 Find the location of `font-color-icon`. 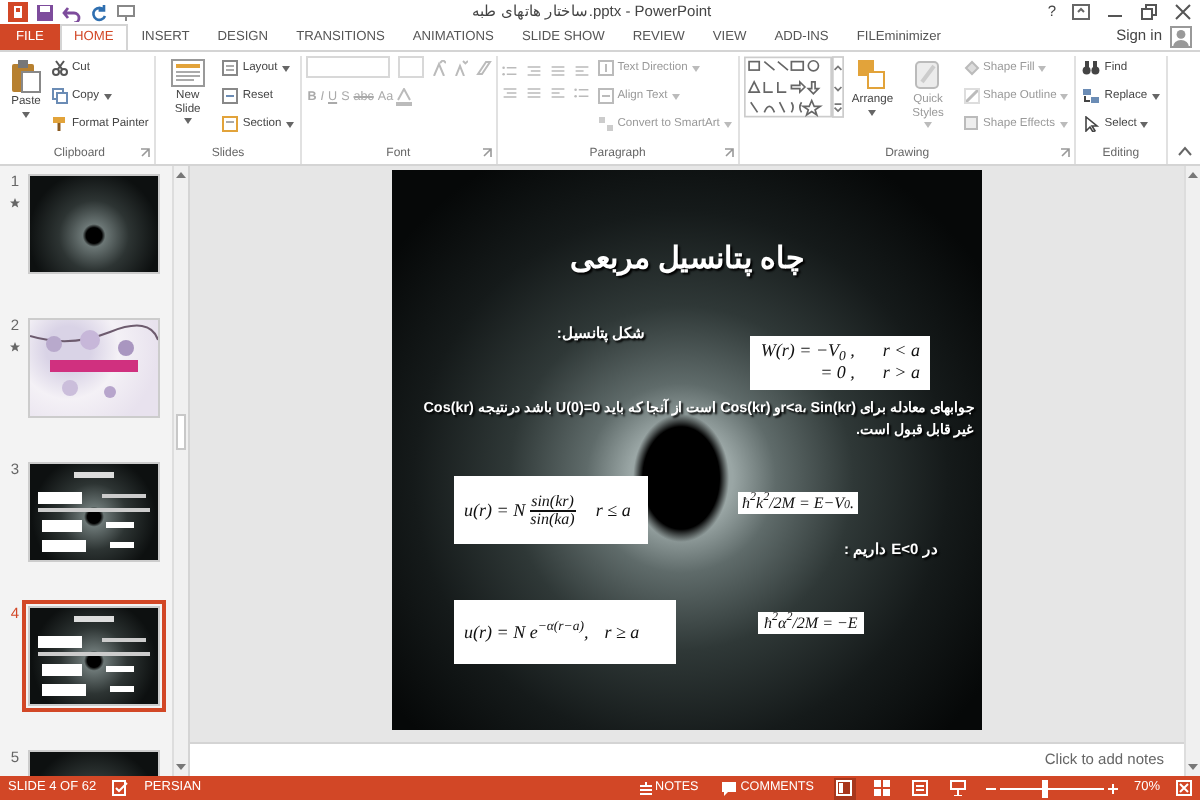

font-color-icon is located at coordinates (403, 97).